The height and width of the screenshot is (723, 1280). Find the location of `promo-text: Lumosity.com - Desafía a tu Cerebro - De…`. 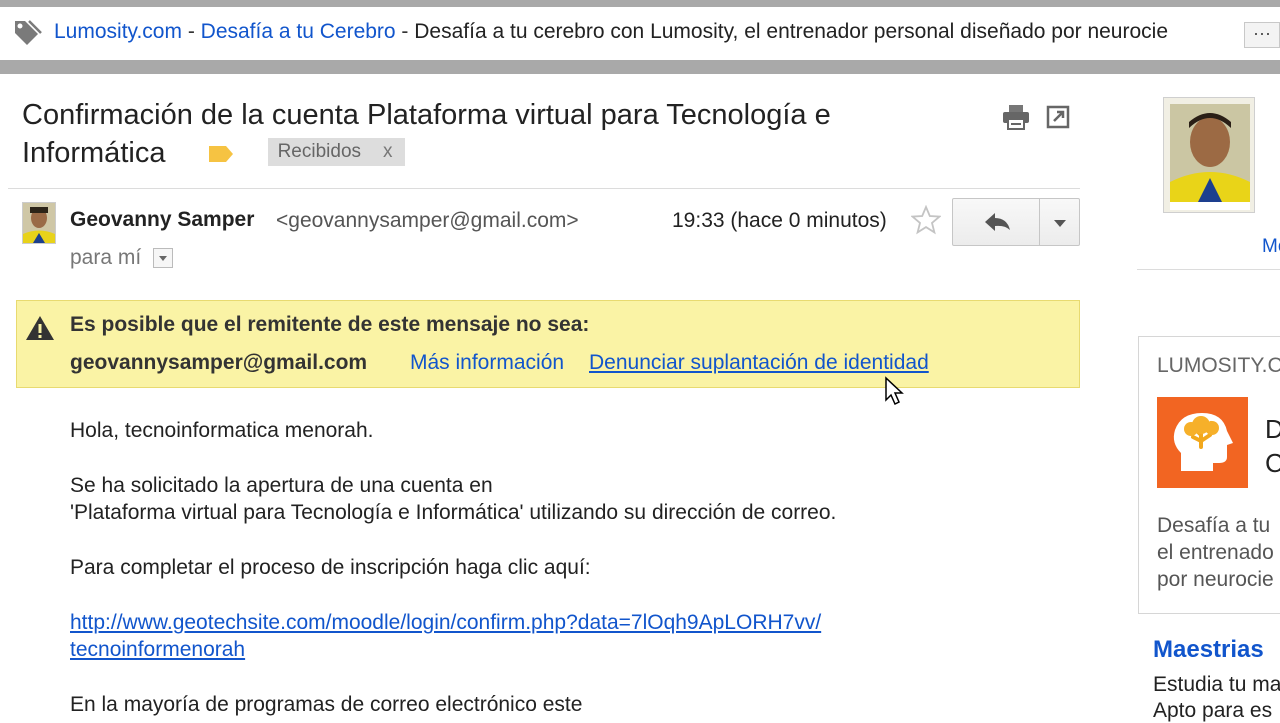

promo-text: Lumosity.com - Desafía a tu Cerebro - De… is located at coordinates (649, 32).